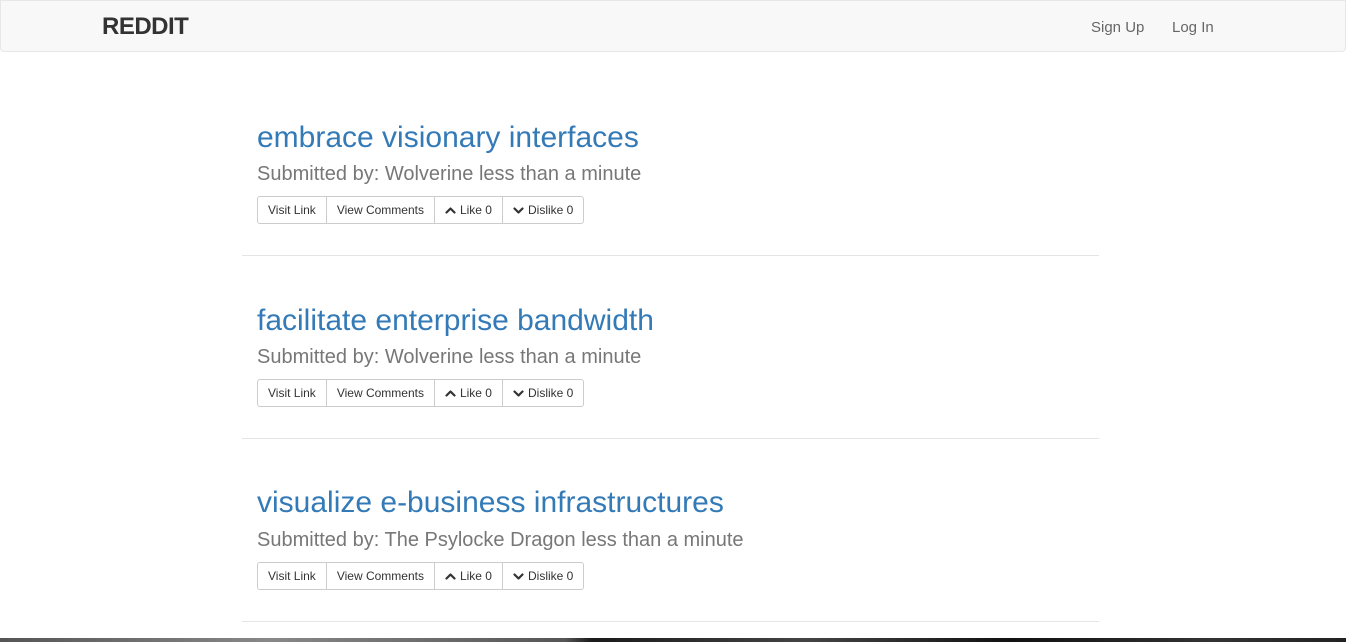 This screenshot has width=1346, height=642. What do you see at coordinates (1193, 28) in the screenshot?
I see `log-in-link: Log In` at bounding box center [1193, 28].